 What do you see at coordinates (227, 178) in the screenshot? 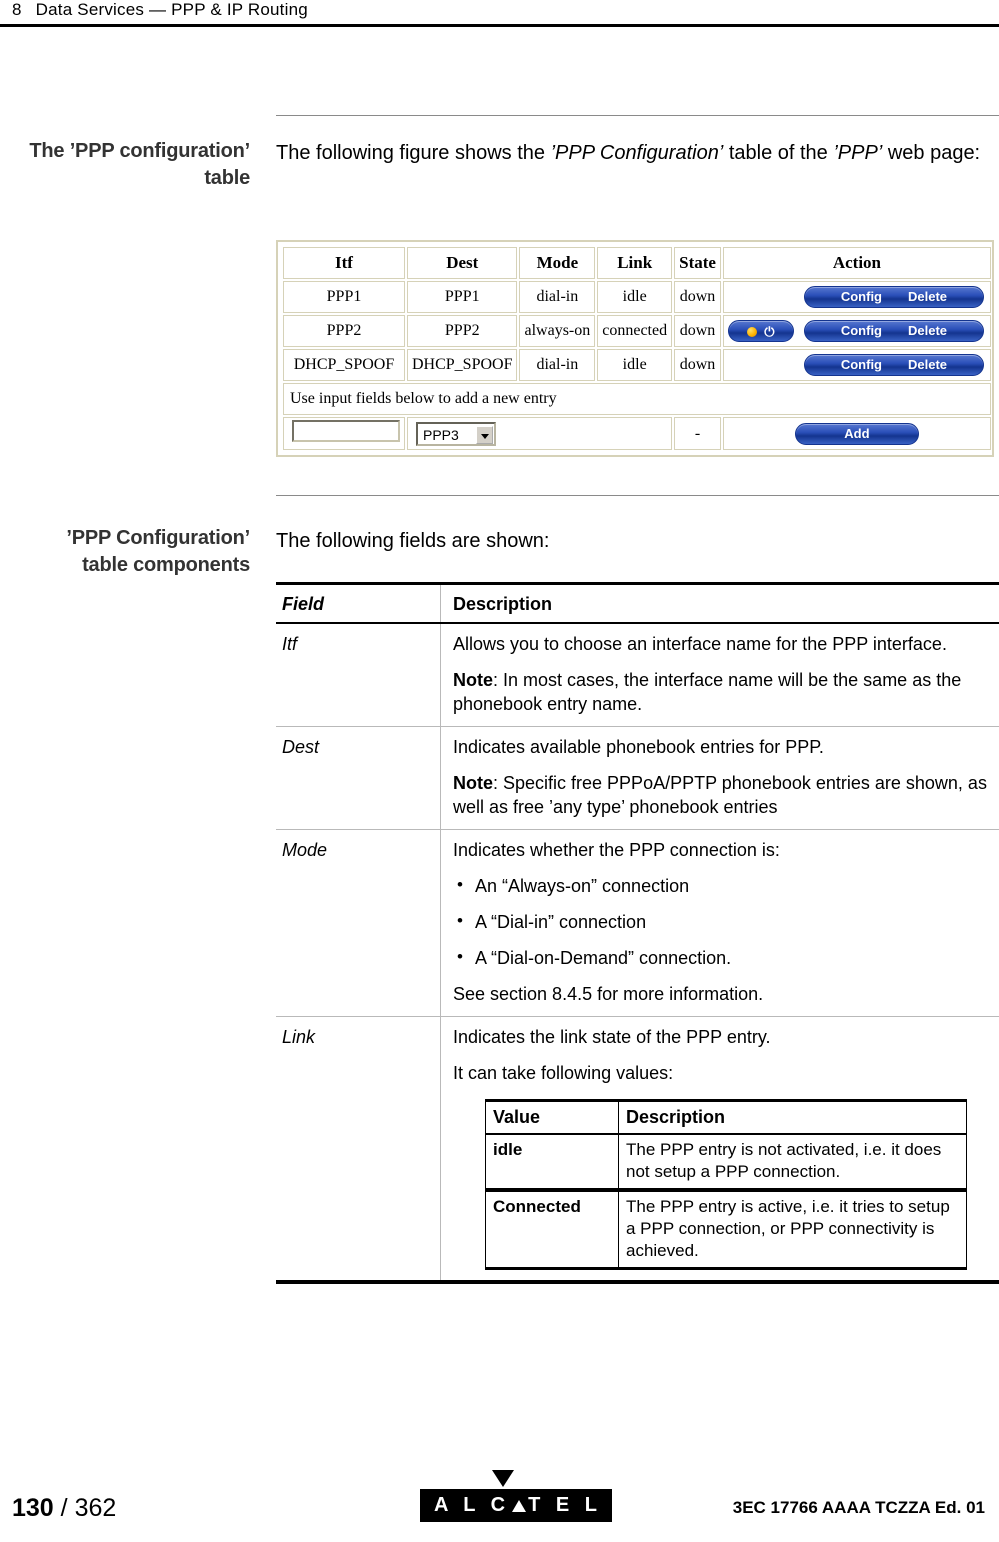
I see `section-1-heading-line-2: table` at bounding box center [227, 178].